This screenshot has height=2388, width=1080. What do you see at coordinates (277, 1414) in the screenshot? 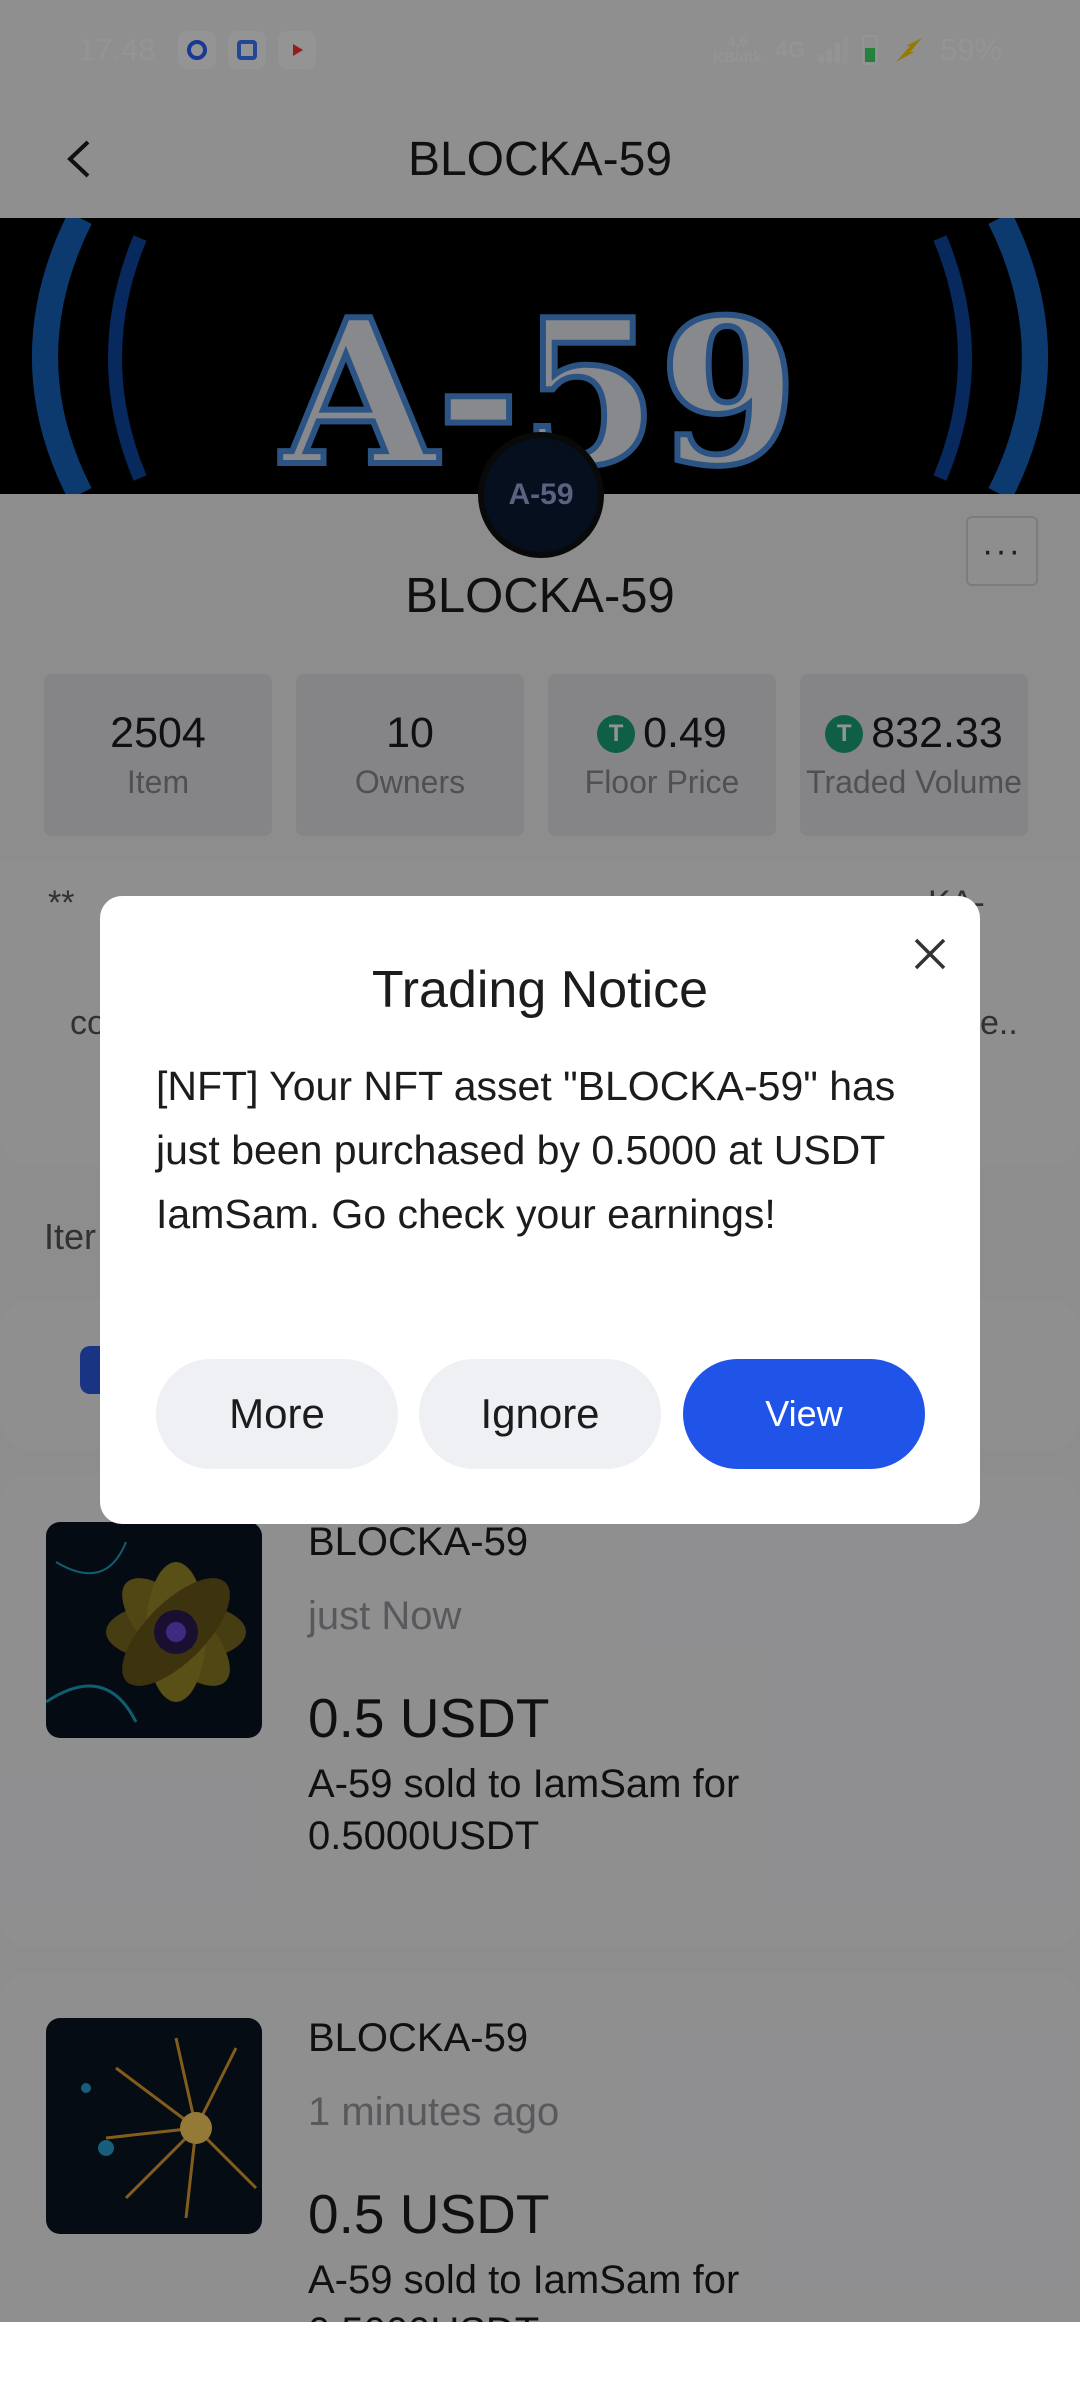
I see `more-button: More` at bounding box center [277, 1414].